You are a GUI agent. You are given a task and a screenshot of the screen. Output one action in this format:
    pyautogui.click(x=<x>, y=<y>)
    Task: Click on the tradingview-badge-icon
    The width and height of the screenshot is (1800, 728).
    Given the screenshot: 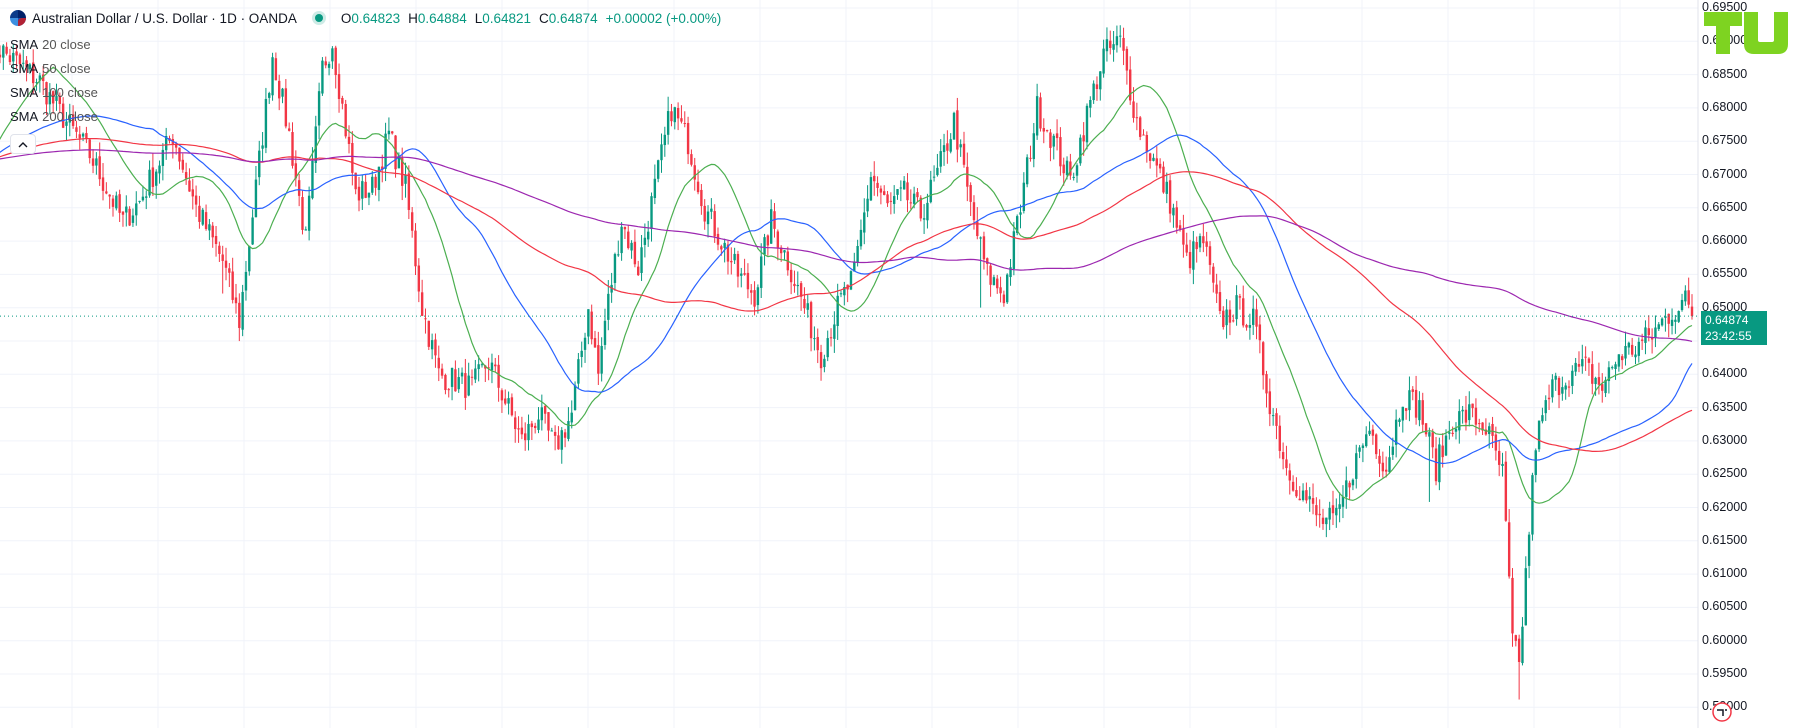 What is the action you would take?
    pyautogui.click(x=1722, y=712)
    